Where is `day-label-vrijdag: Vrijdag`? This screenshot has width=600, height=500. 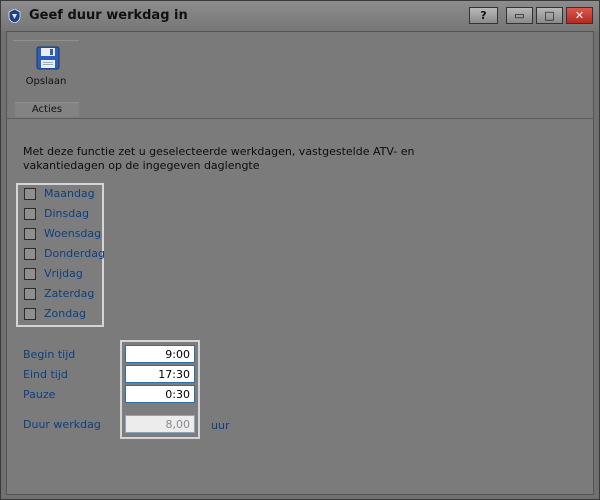 day-label-vrijdag: Vrijdag is located at coordinates (63, 273).